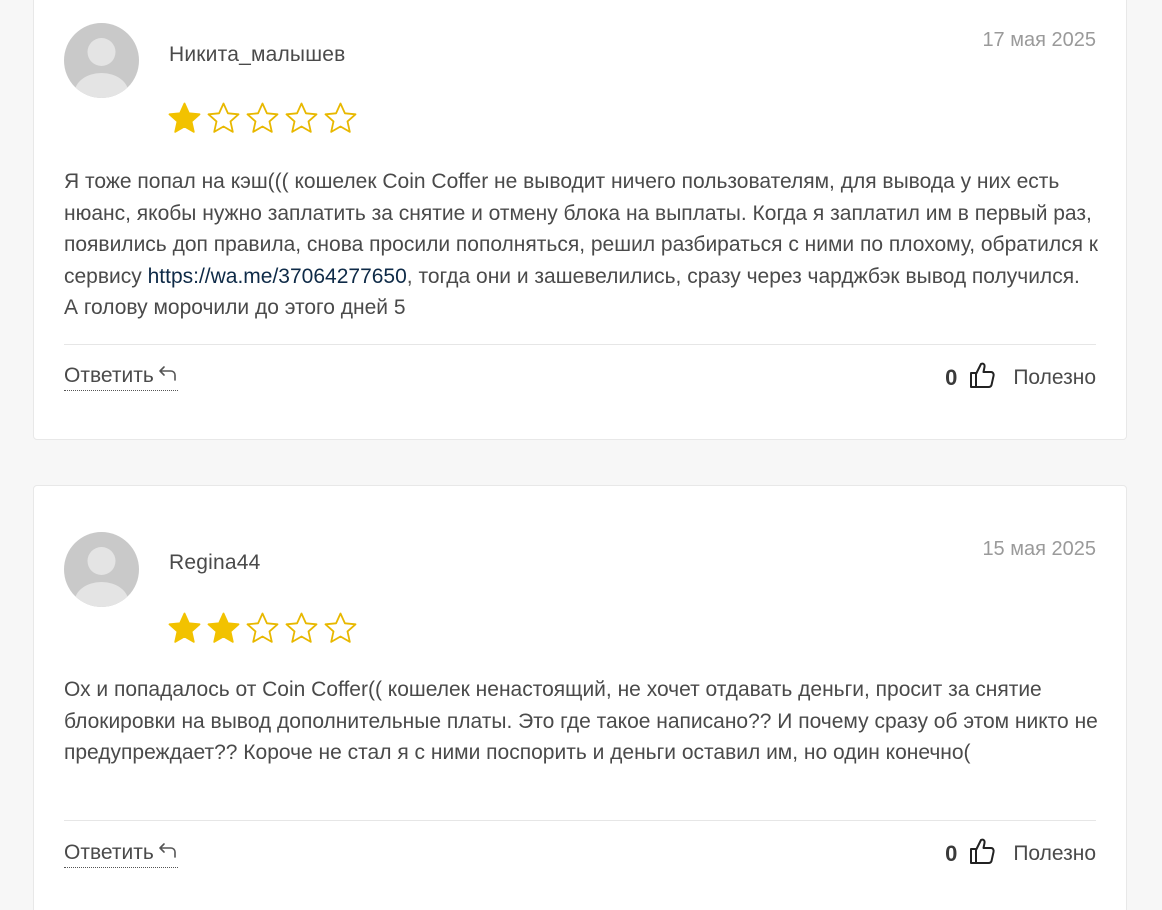  Describe the element at coordinates (277, 276) in the screenshot. I see `review-link: https://wa.me/37064277650` at that location.